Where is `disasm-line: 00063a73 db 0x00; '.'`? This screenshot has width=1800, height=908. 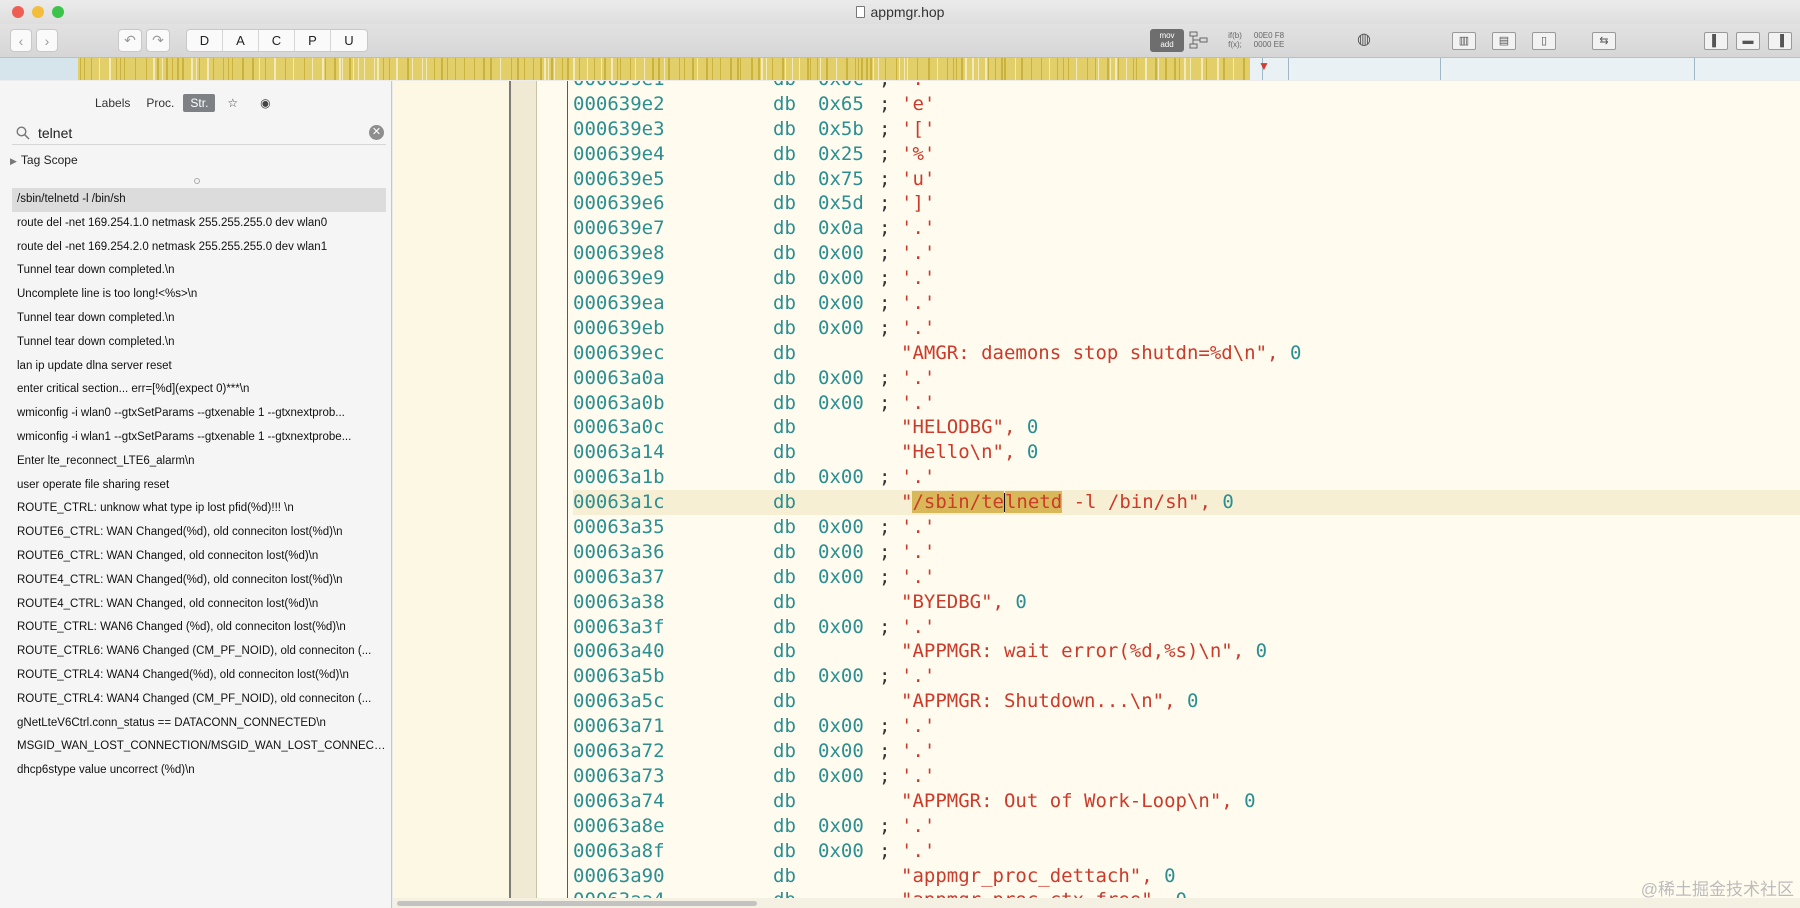
disasm-line: 00063a73 db 0x00; '.' is located at coordinates (1186, 776).